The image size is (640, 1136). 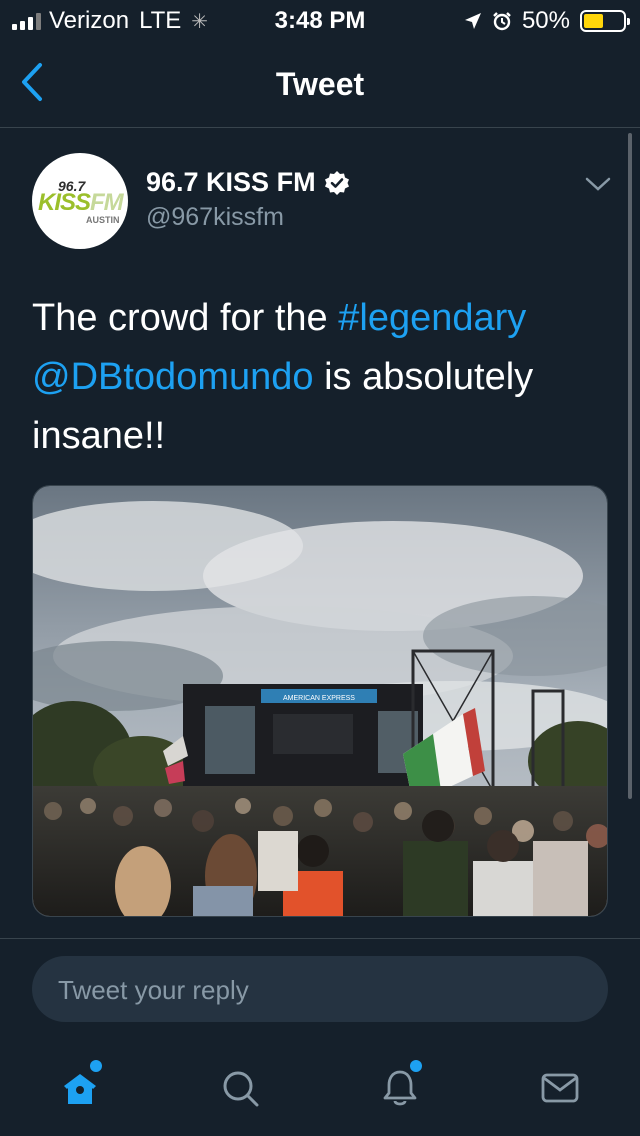 What do you see at coordinates (472, 21) in the screenshot?
I see `location-arrow-icon` at bounding box center [472, 21].